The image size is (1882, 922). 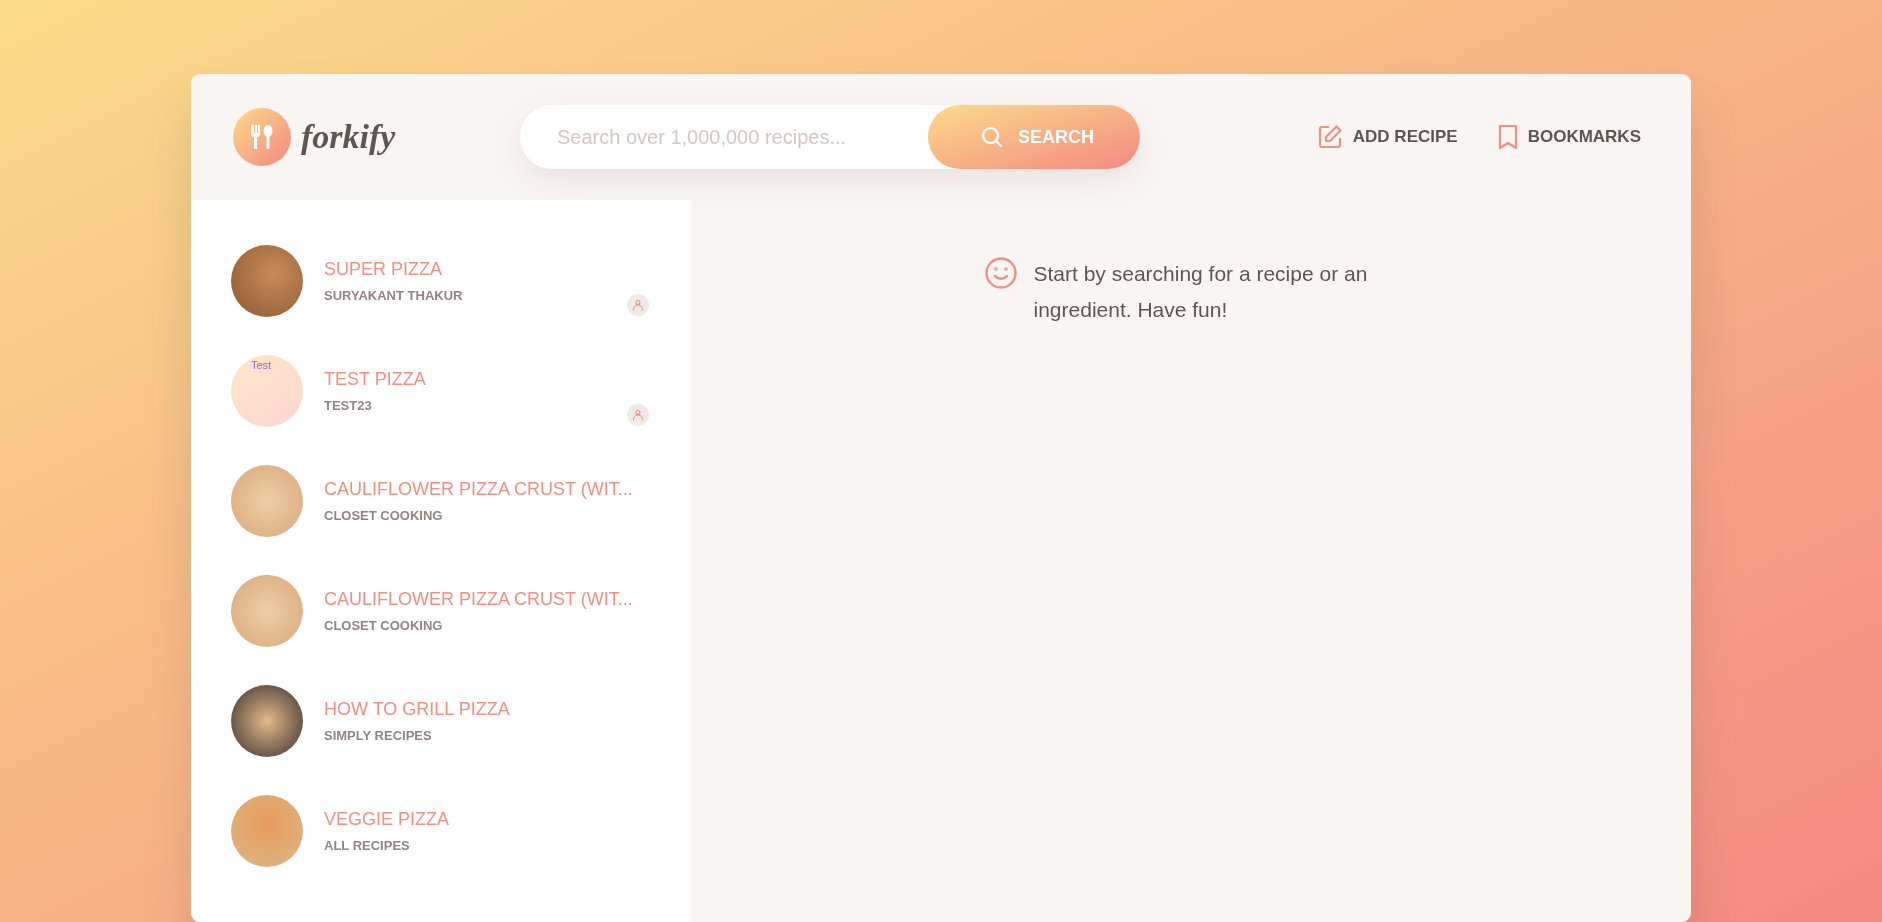 What do you see at coordinates (261, 365) in the screenshot?
I see `image-alt-text: Test` at bounding box center [261, 365].